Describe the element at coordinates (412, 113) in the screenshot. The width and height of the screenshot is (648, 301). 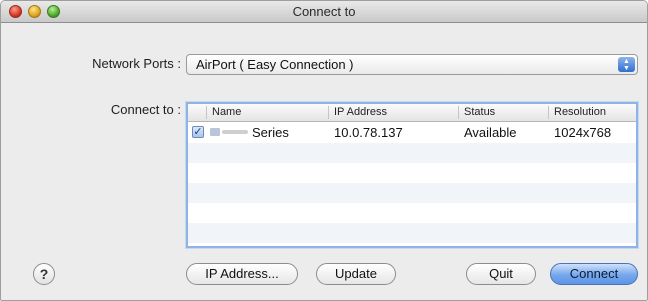
I see `table-header: Name IP Address Status Resolution` at that location.